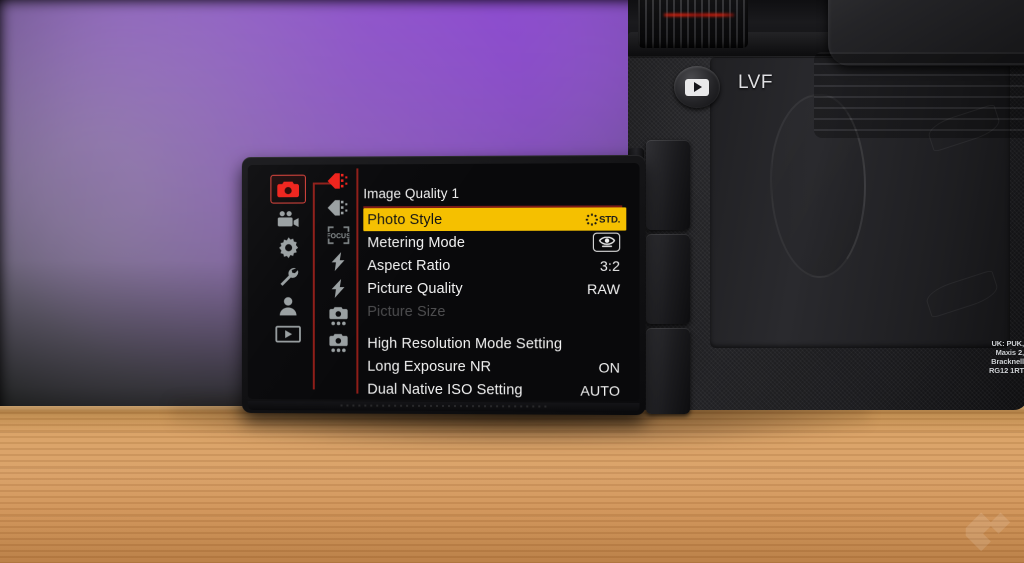 This screenshot has height=563, width=1024. I want to click on sidebar-item-custom, so click(288, 247).